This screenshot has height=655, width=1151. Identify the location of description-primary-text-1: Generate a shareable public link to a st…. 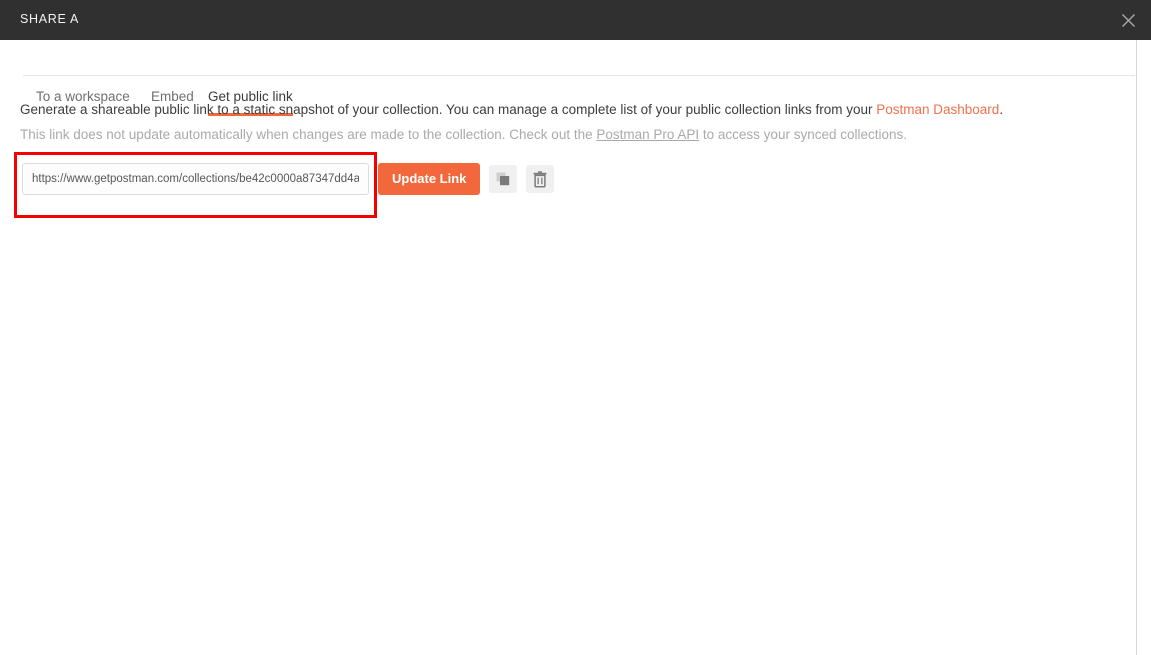
(448, 109).